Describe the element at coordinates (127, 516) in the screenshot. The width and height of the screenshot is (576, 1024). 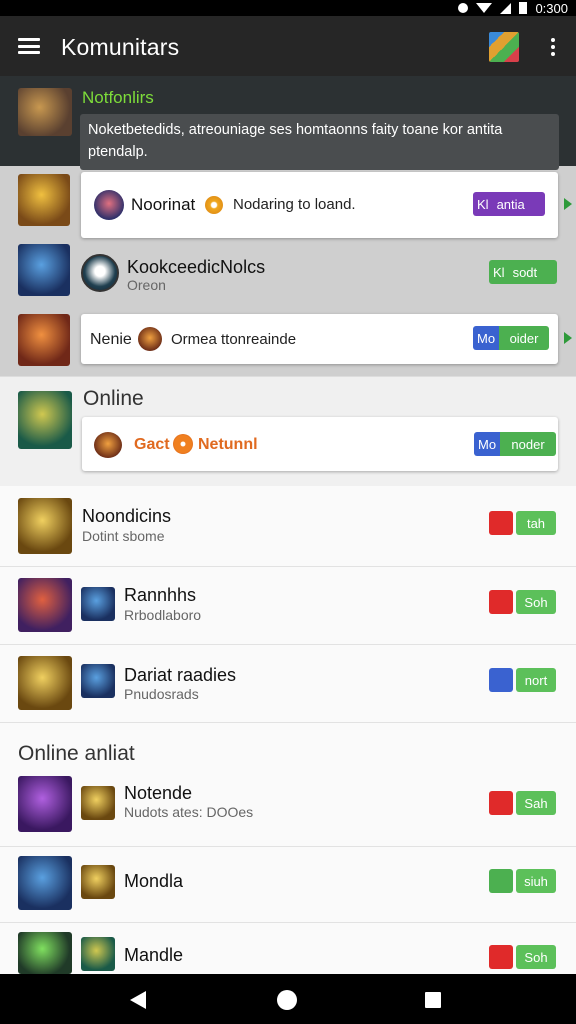
I see `player-name: Noondicins` at that location.